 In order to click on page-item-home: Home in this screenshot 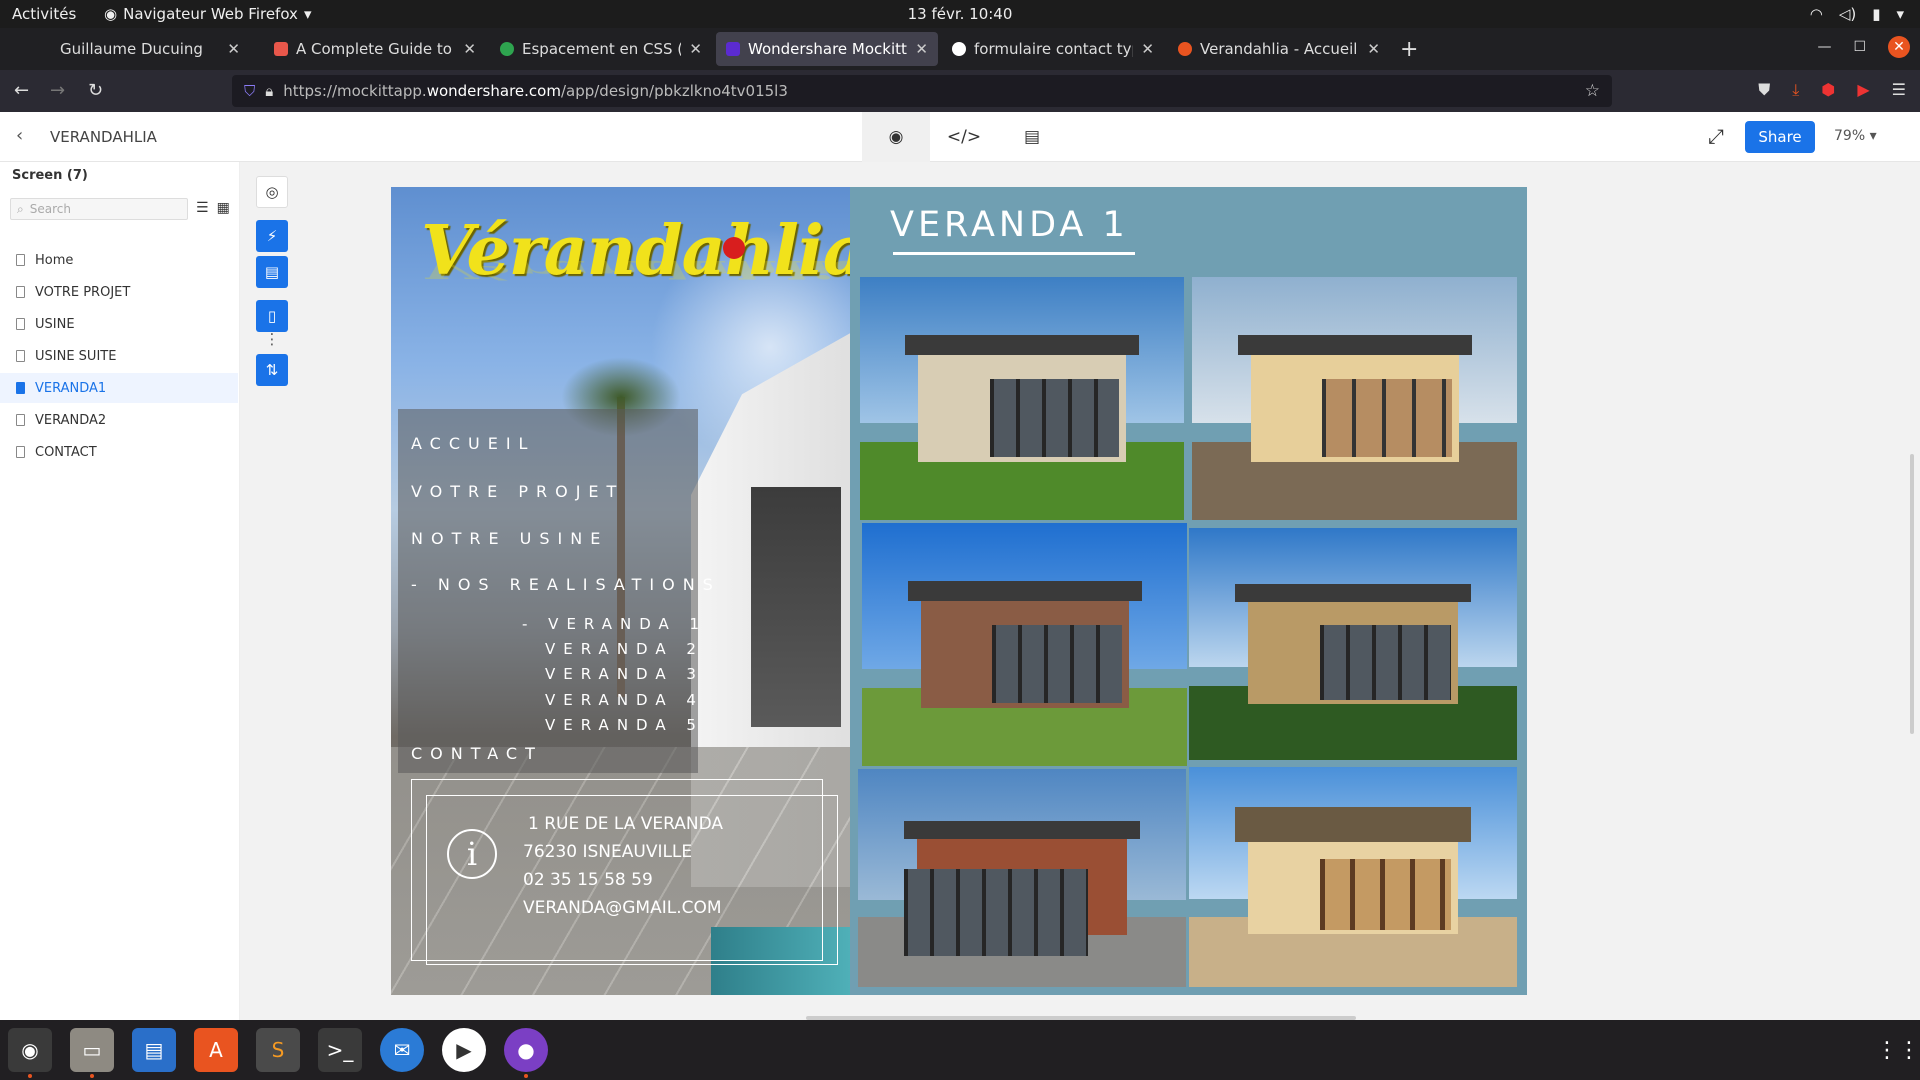, I will do `click(119, 260)`.